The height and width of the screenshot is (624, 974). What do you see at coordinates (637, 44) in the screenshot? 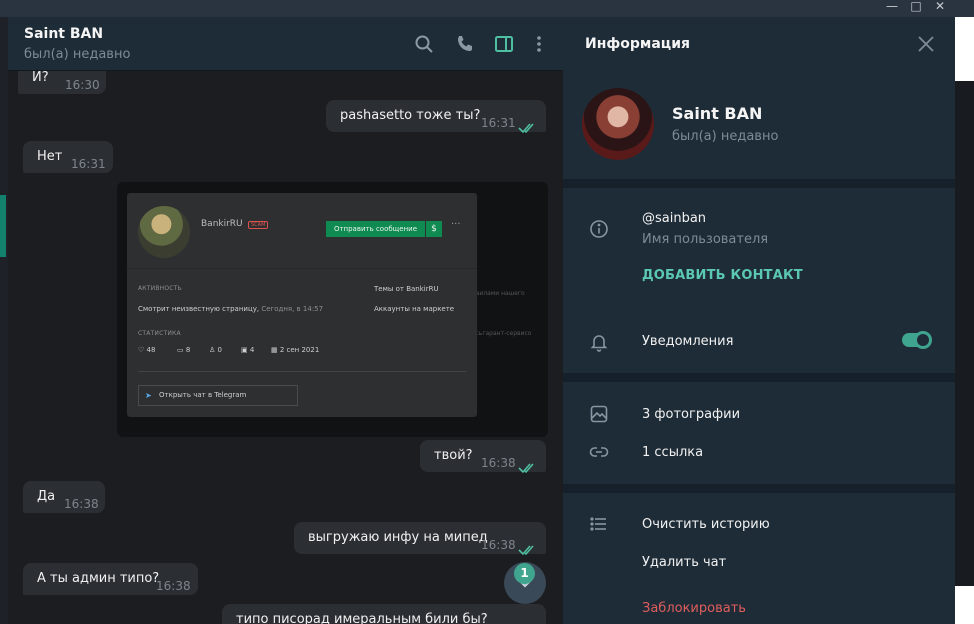
I see `info-title: Информация` at bounding box center [637, 44].